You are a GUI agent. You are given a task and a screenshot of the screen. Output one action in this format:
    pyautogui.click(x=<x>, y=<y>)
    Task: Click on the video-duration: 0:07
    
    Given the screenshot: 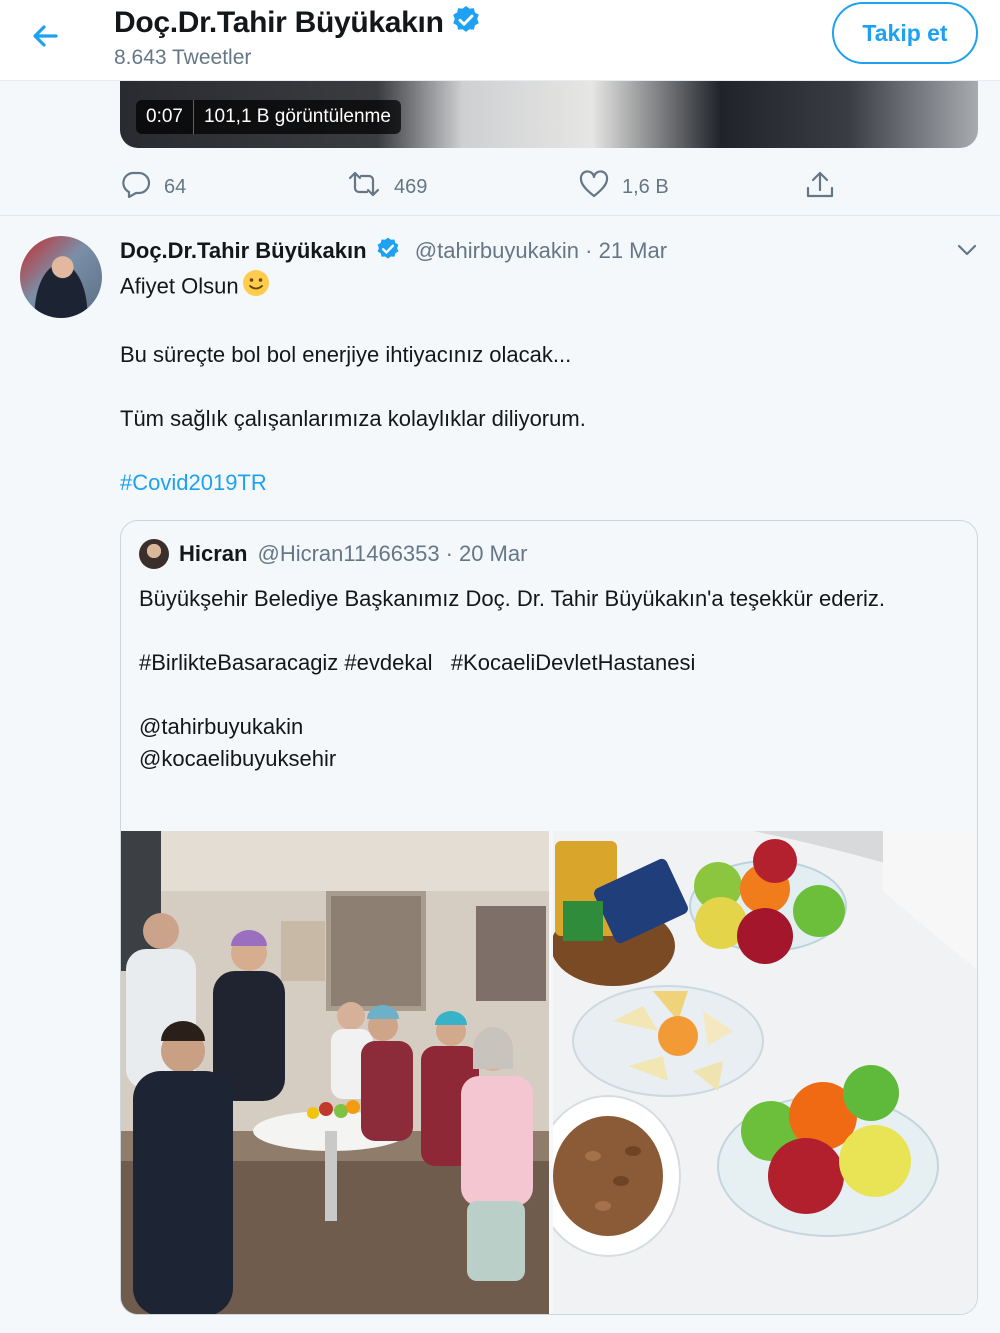 What is the action you would take?
    pyautogui.click(x=165, y=117)
    